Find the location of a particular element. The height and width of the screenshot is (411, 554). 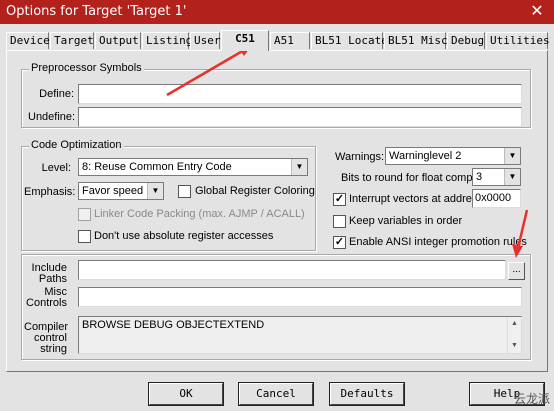

misc-label-line2: Controls is located at coordinates (46, 303).